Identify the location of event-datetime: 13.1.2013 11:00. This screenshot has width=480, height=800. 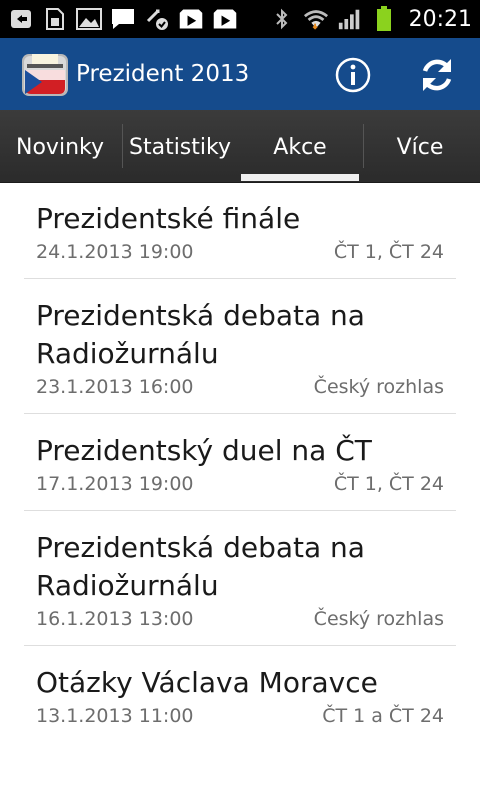
(115, 716).